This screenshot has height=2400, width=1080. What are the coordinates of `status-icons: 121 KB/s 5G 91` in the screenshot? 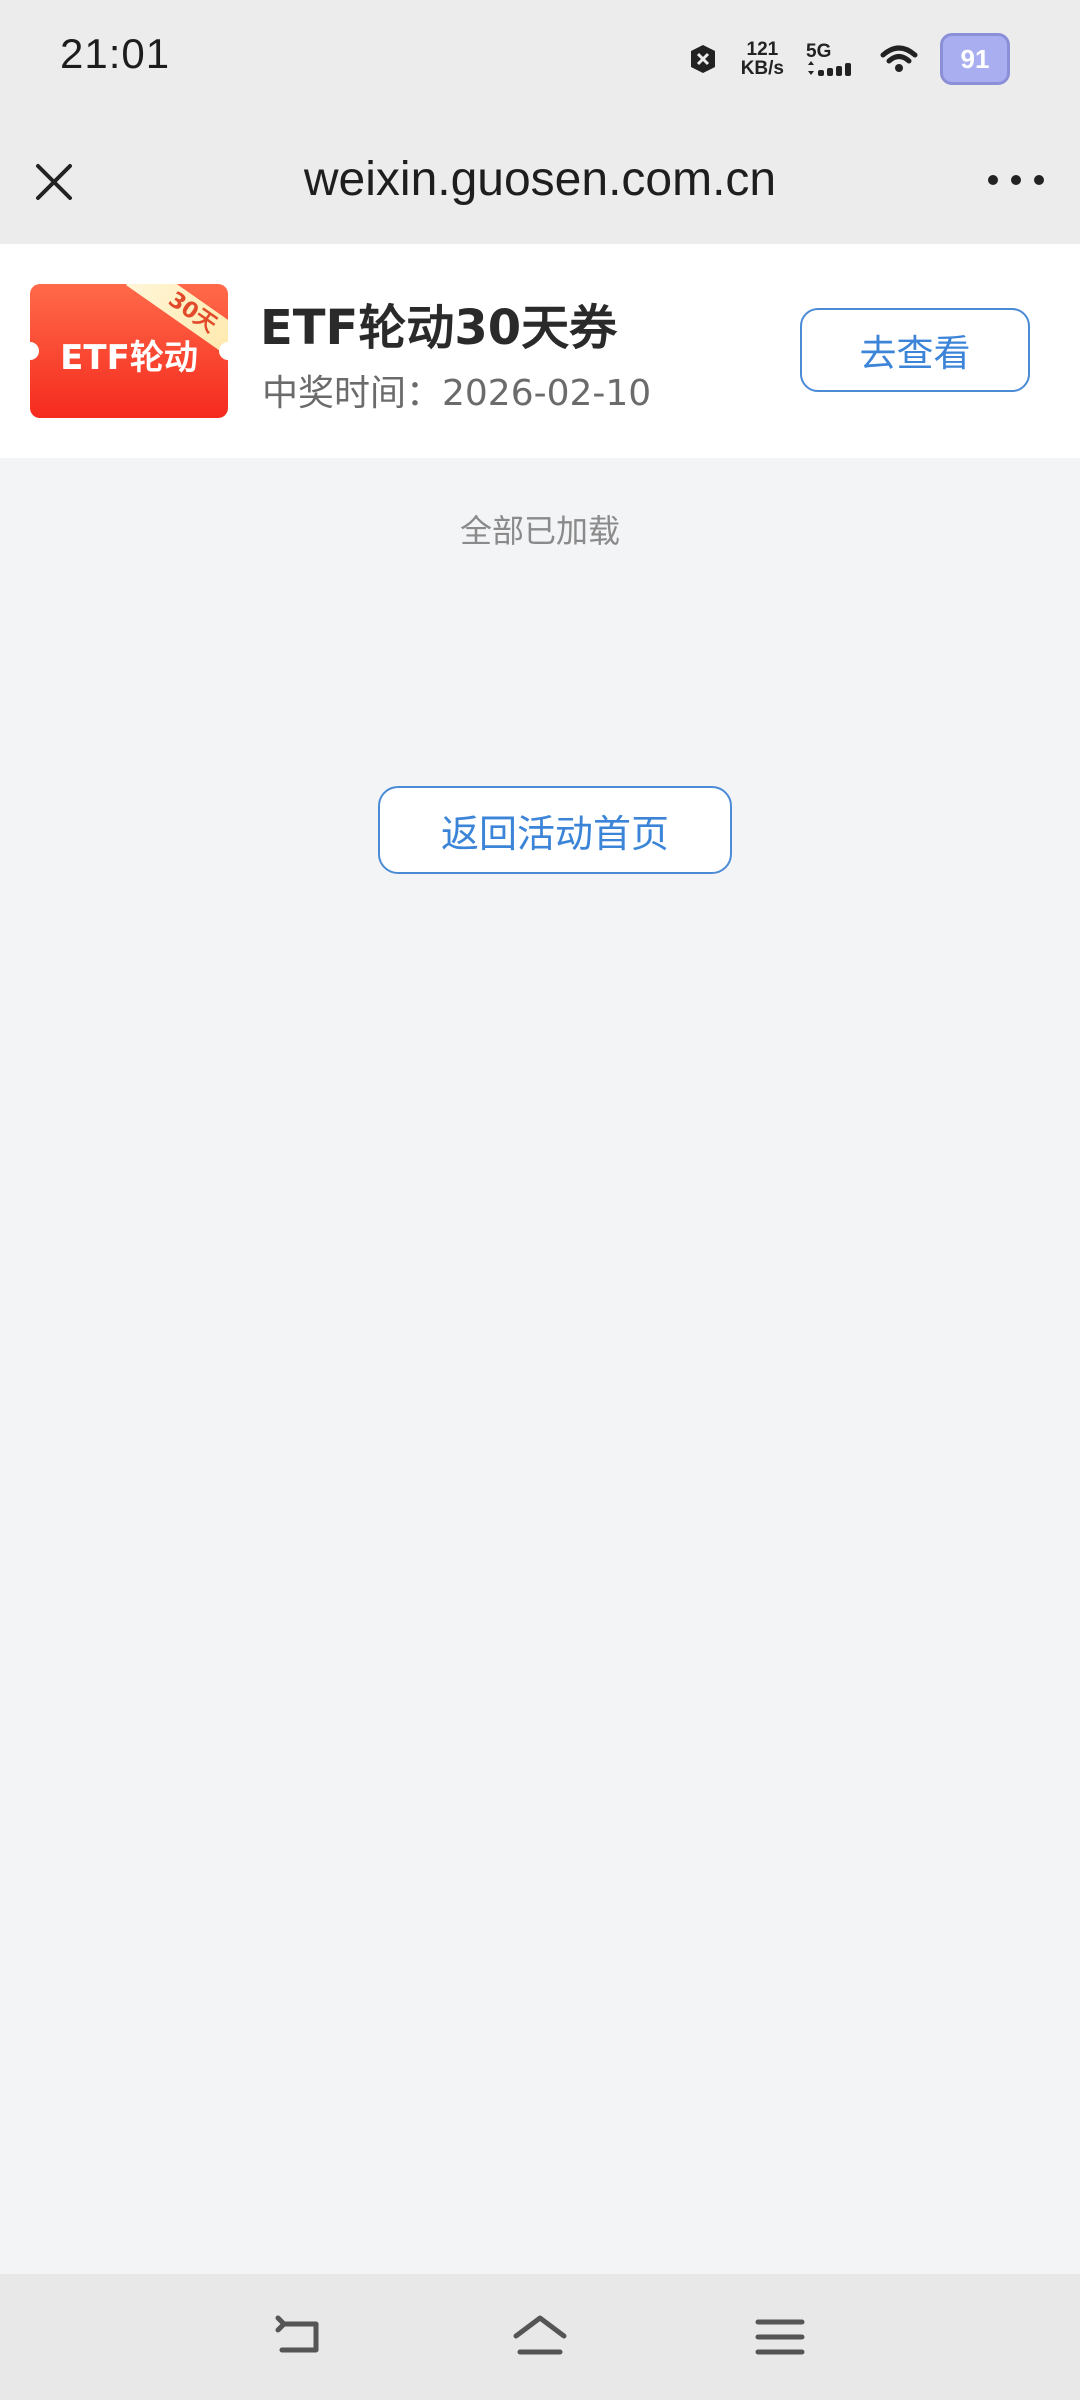 It's located at (848, 59).